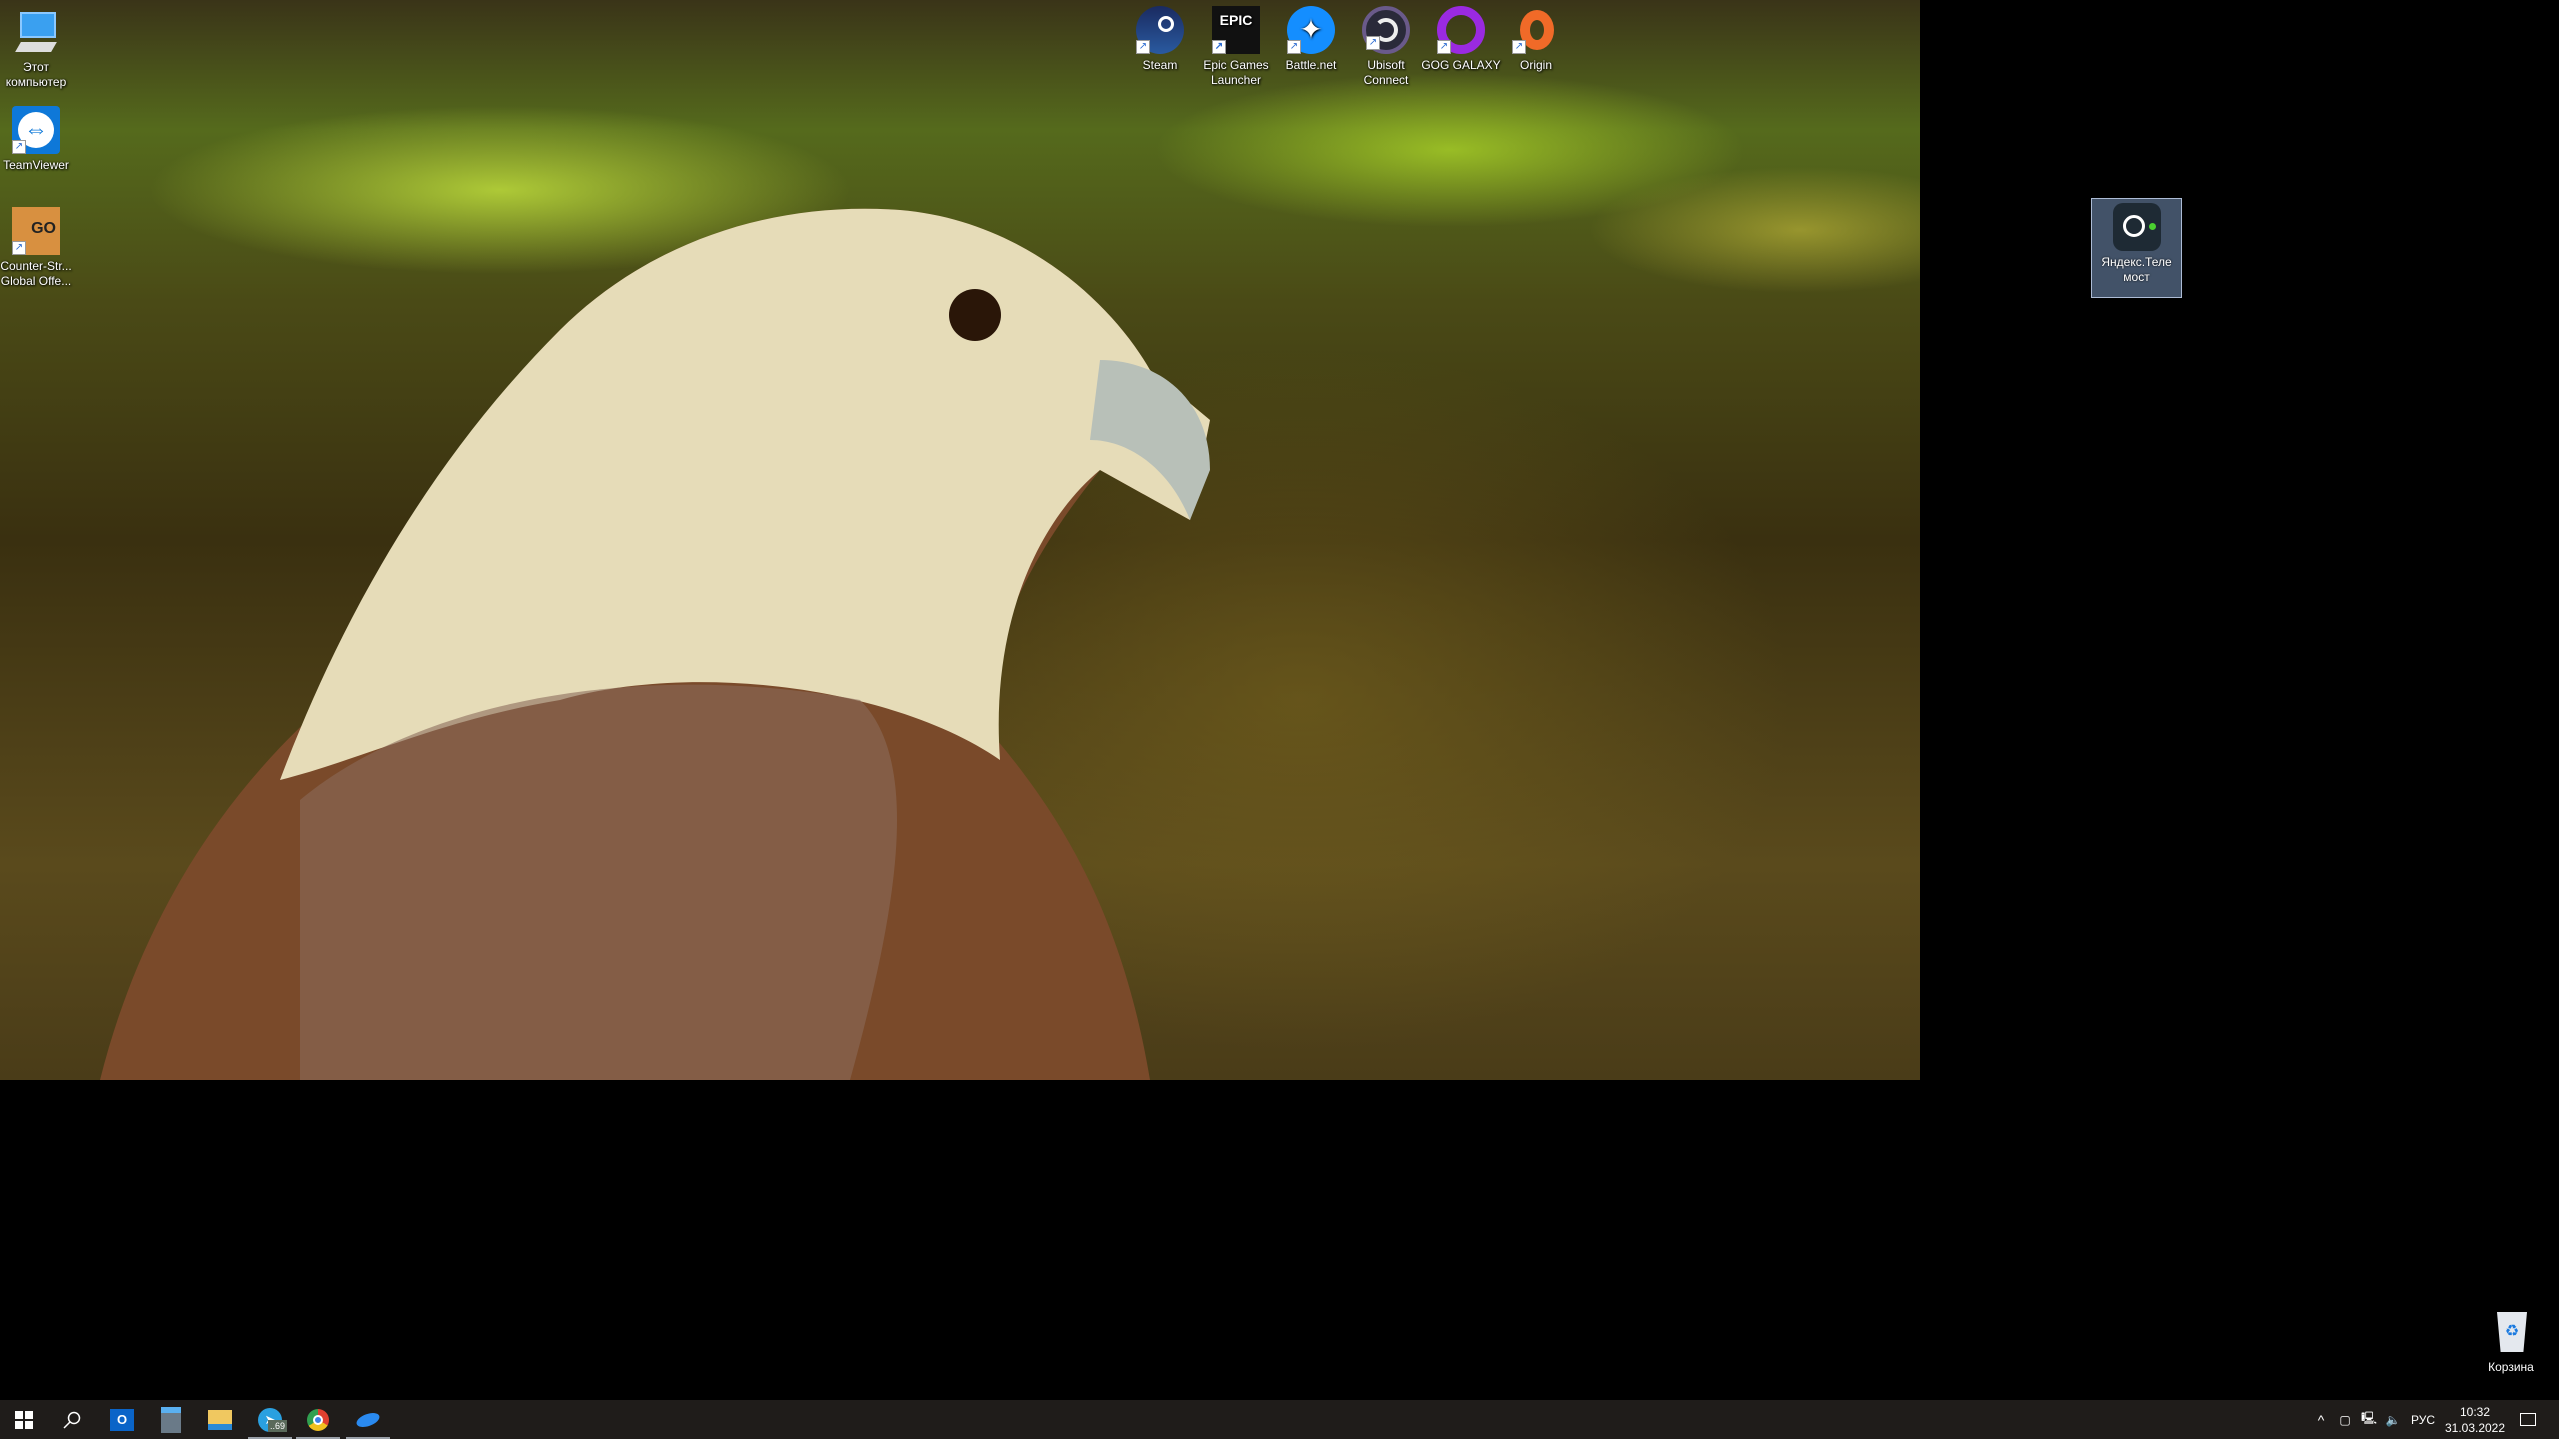  Describe the element at coordinates (1386, 72) in the screenshot. I see `icon-label: Ubisoft Connect` at that location.